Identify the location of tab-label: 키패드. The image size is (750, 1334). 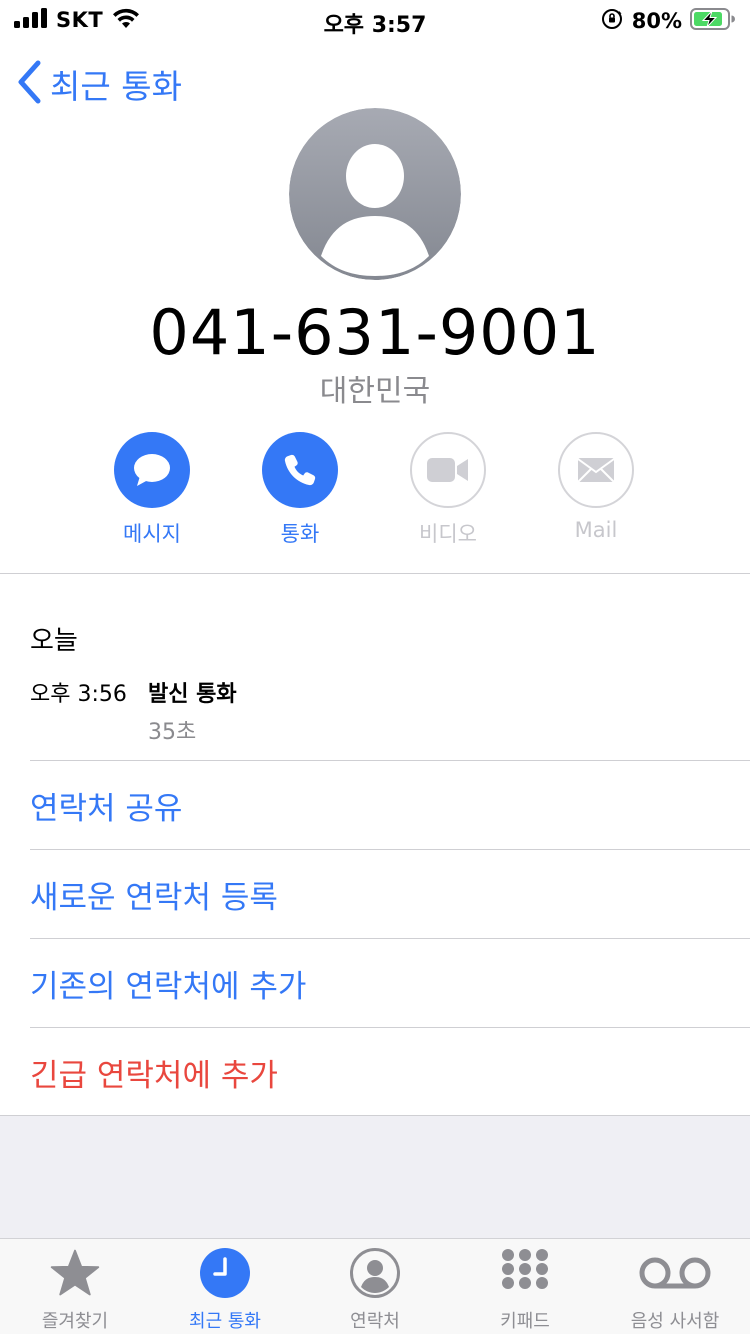
(525, 1321).